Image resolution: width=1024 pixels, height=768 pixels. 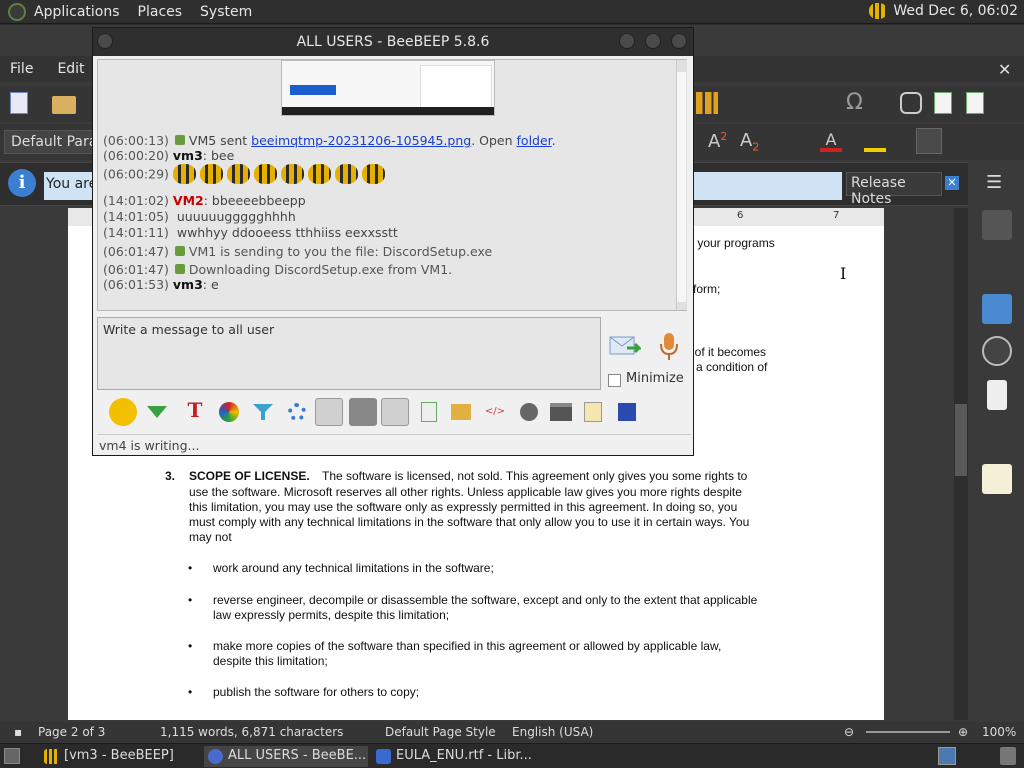 What do you see at coordinates (878, 11) in the screenshot?
I see `beebeep-tray-icon` at bounding box center [878, 11].